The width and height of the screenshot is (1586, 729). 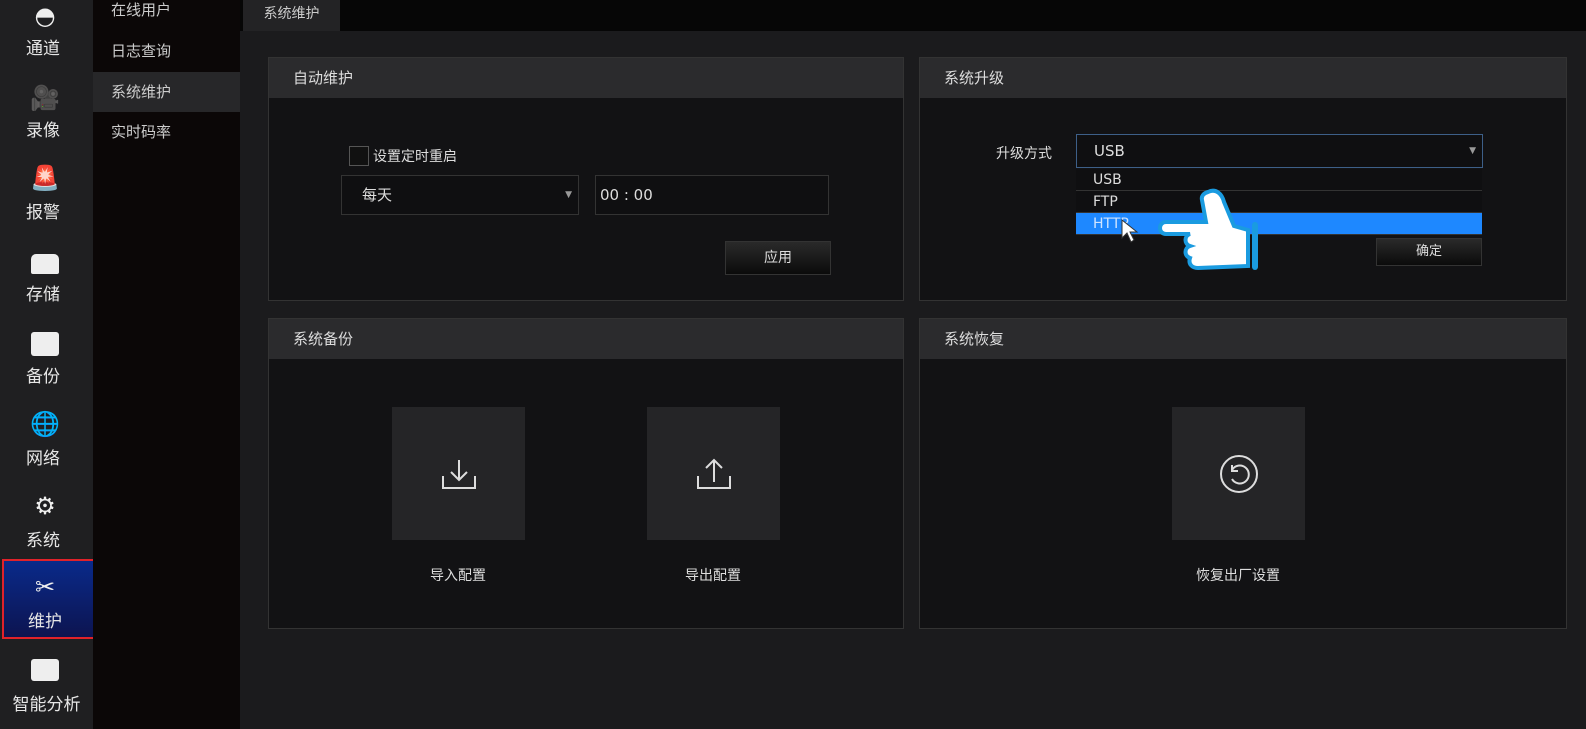 What do you see at coordinates (1279, 180) in the screenshot?
I see `option-usb: USB` at bounding box center [1279, 180].